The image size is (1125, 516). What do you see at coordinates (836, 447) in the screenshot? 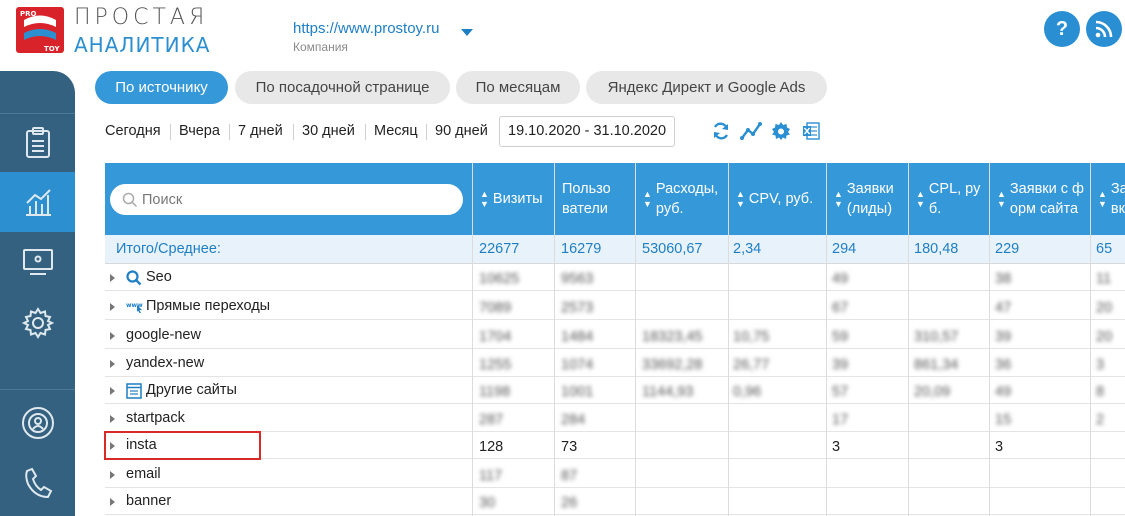
I see `row-cell: 3` at bounding box center [836, 447].